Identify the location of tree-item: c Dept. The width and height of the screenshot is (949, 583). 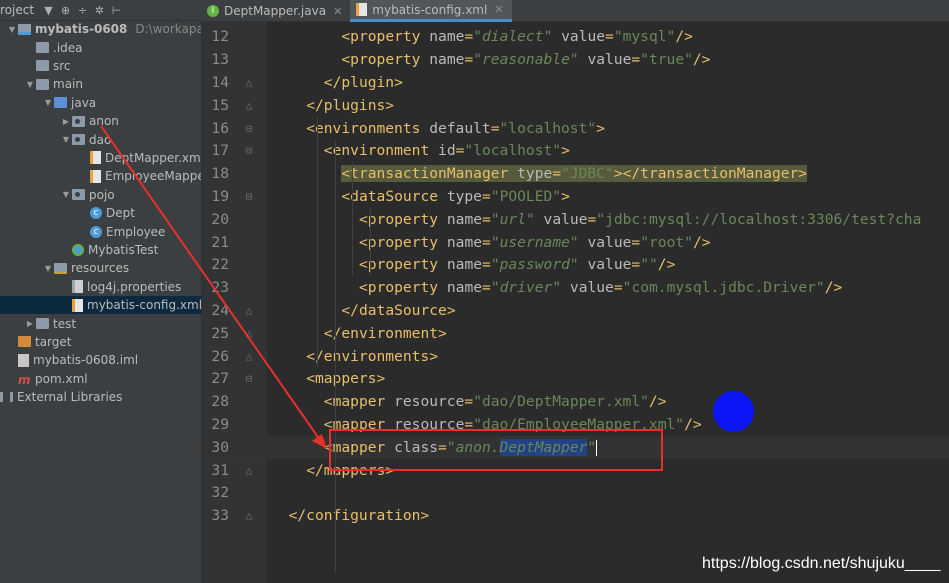
(100, 213).